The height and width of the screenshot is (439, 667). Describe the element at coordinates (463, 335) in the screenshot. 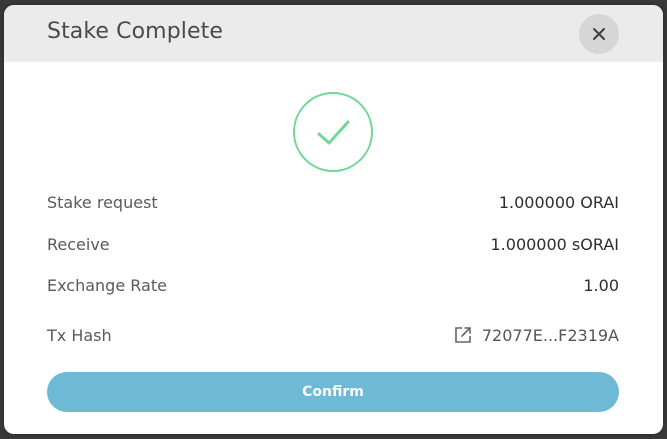

I see `external-link-icon` at that location.